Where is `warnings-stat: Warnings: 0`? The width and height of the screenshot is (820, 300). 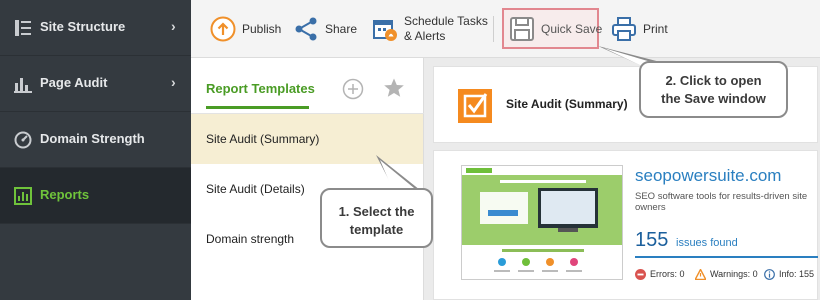
warnings-stat: Warnings: 0 is located at coordinates (726, 274).